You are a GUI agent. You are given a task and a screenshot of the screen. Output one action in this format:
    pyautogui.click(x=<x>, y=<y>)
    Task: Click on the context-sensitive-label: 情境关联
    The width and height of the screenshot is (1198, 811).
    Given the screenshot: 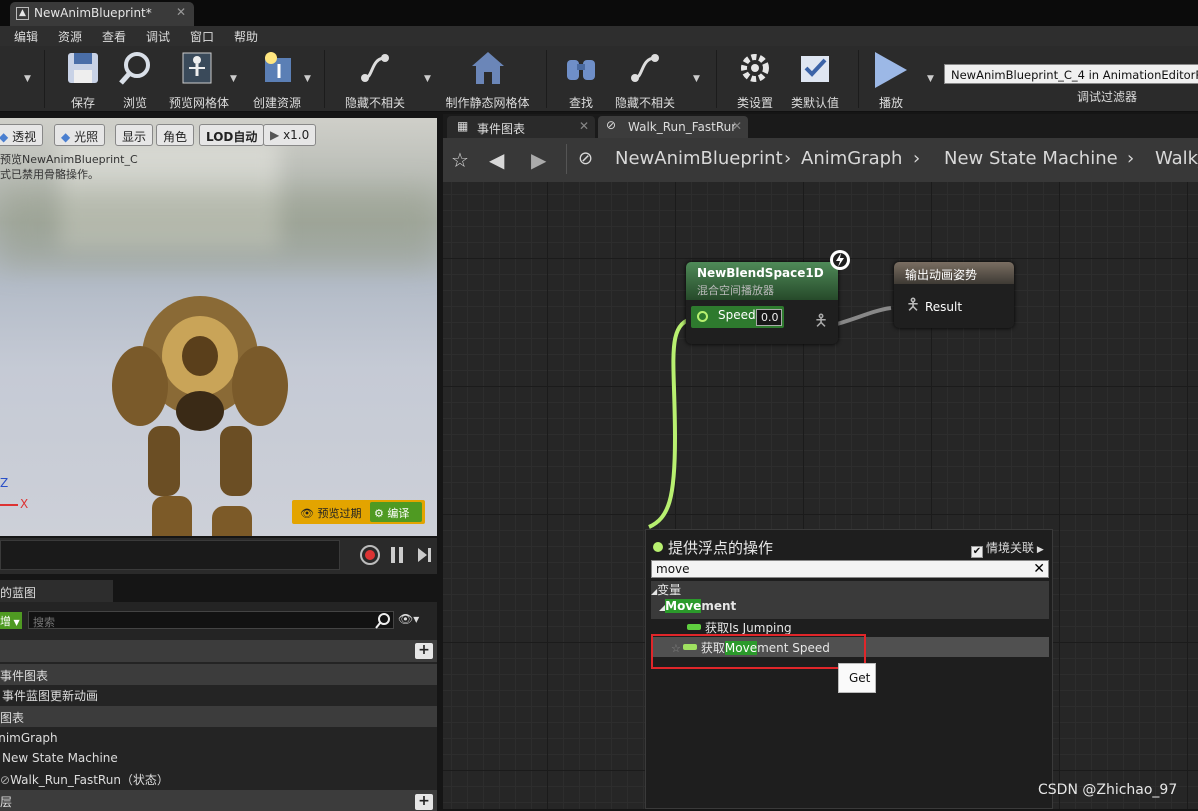 What is the action you would take?
    pyautogui.click(x=1010, y=548)
    